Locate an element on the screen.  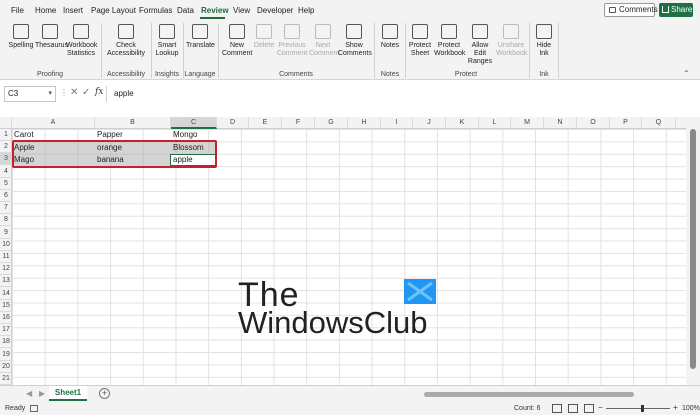
formula-input: apple is located at coordinates (401, 94).